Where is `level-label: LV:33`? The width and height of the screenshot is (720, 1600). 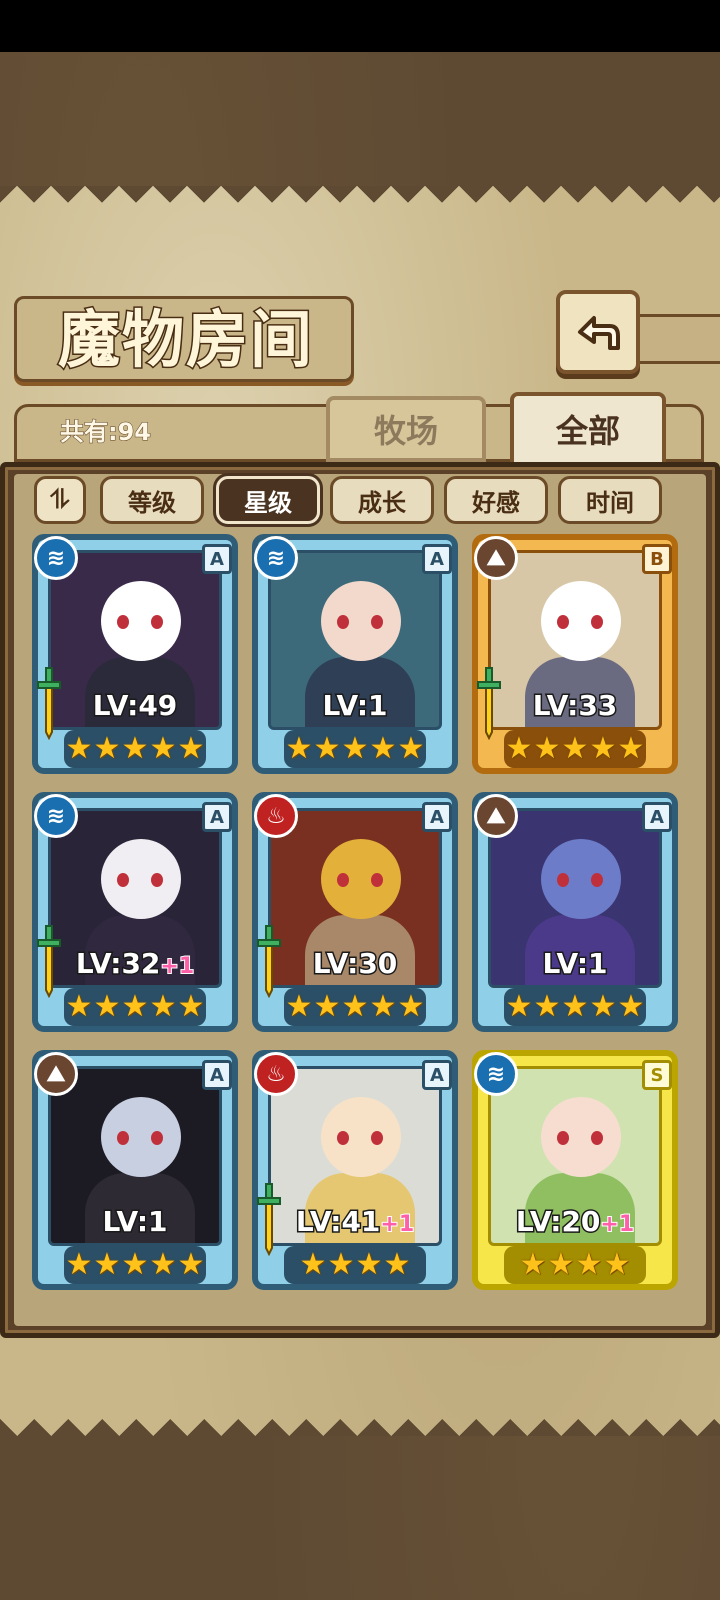 level-label: LV:33 is located at coordinates (575, 706).